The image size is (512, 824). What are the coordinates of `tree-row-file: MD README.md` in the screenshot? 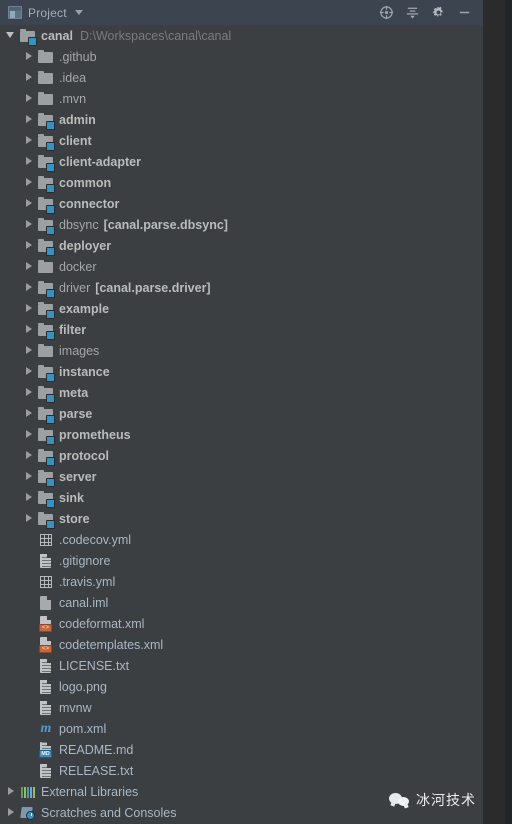 It's located at (241, 749).